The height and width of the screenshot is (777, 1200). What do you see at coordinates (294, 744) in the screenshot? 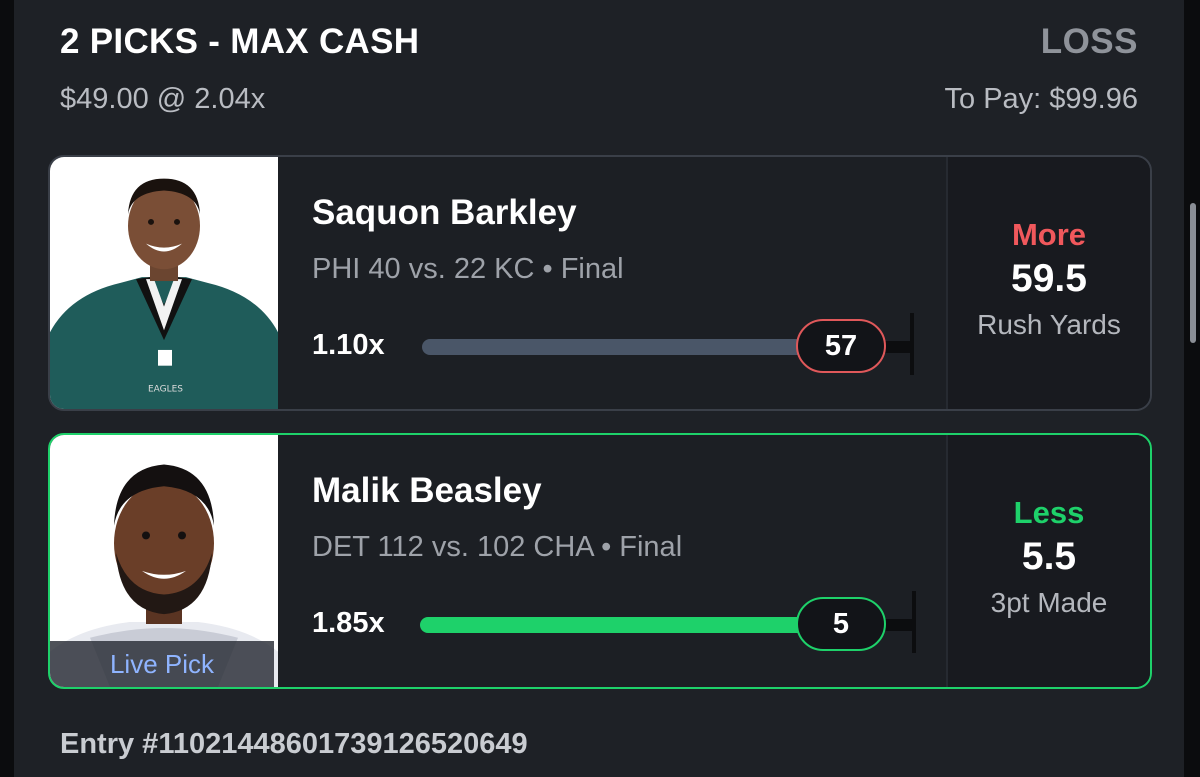
I see `entry-id: Entry #1102144860173912652064​9` at bounding box center [294, 744].